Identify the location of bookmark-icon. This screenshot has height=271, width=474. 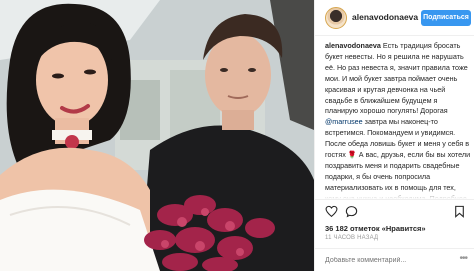
(459, 211).